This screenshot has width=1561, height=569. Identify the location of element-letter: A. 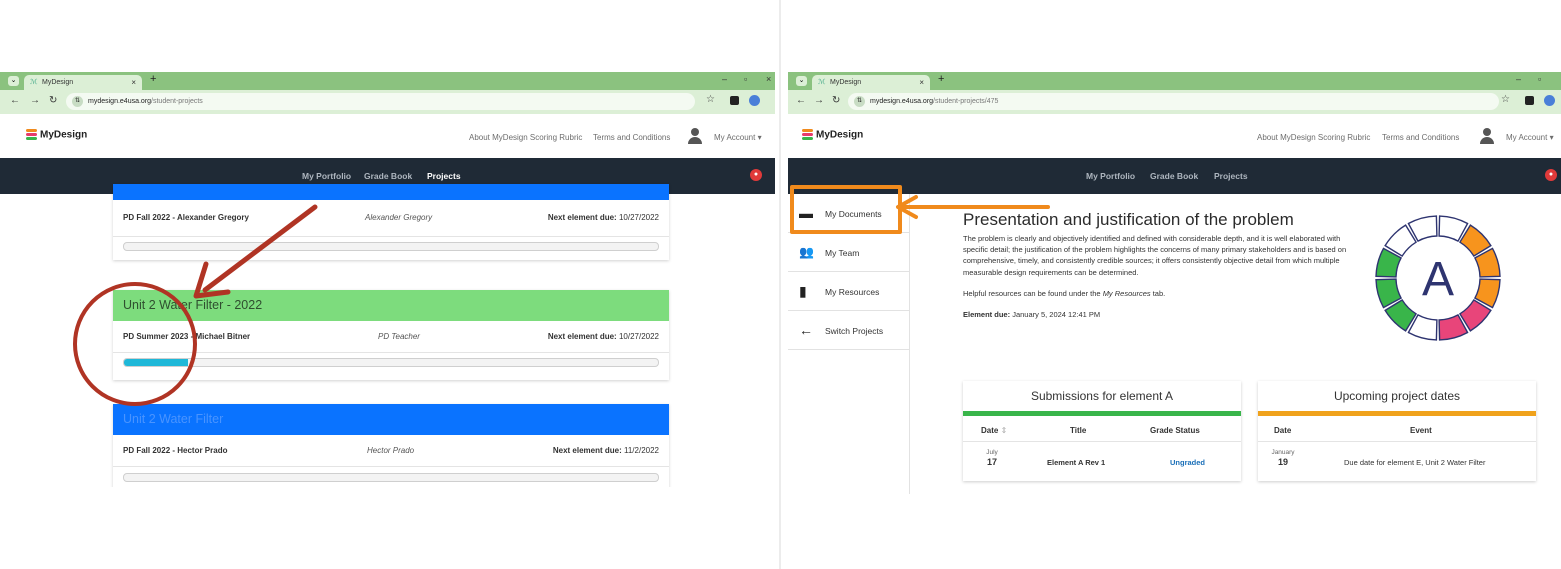
(1438, 279).